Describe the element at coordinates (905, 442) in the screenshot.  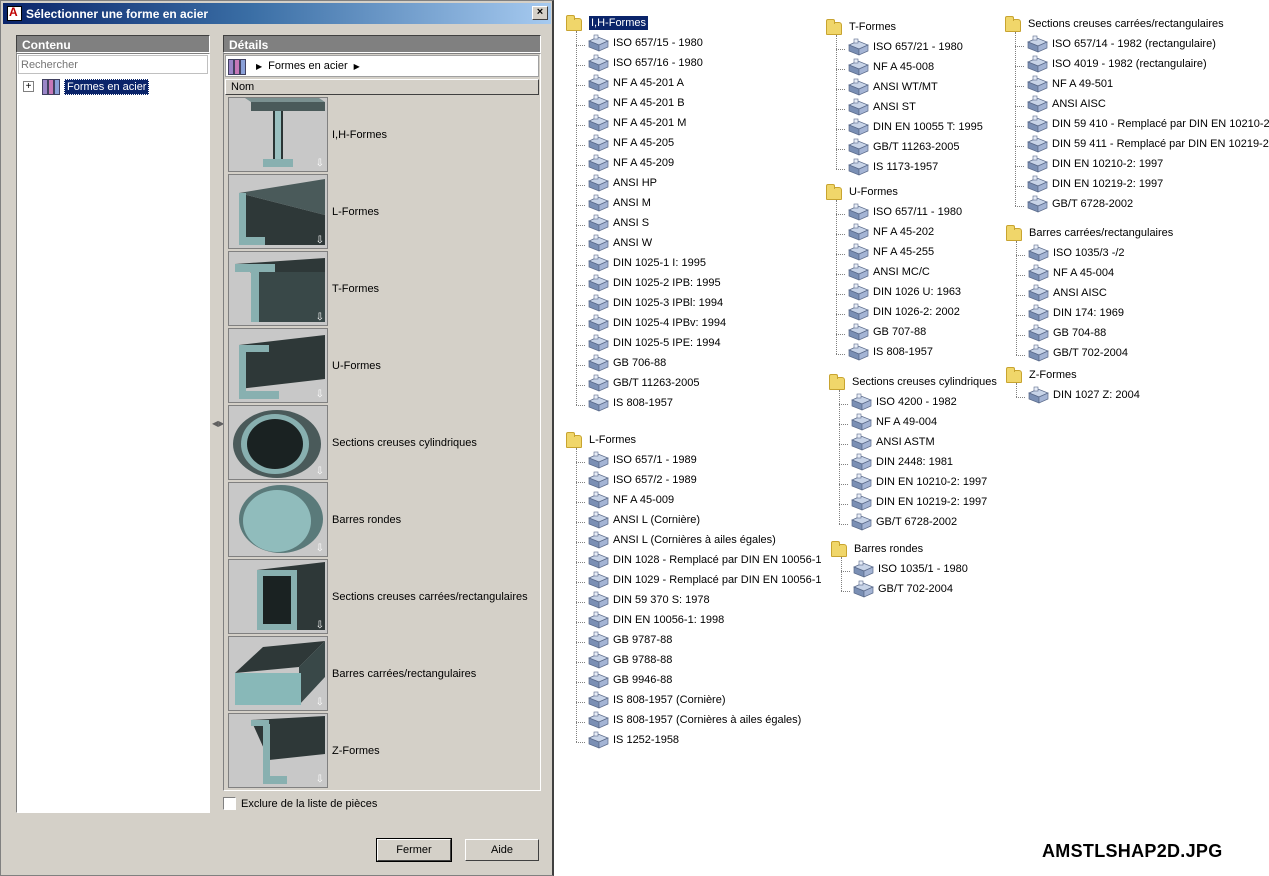
I see `tree-item-label: ANSI ASTM` at that location.